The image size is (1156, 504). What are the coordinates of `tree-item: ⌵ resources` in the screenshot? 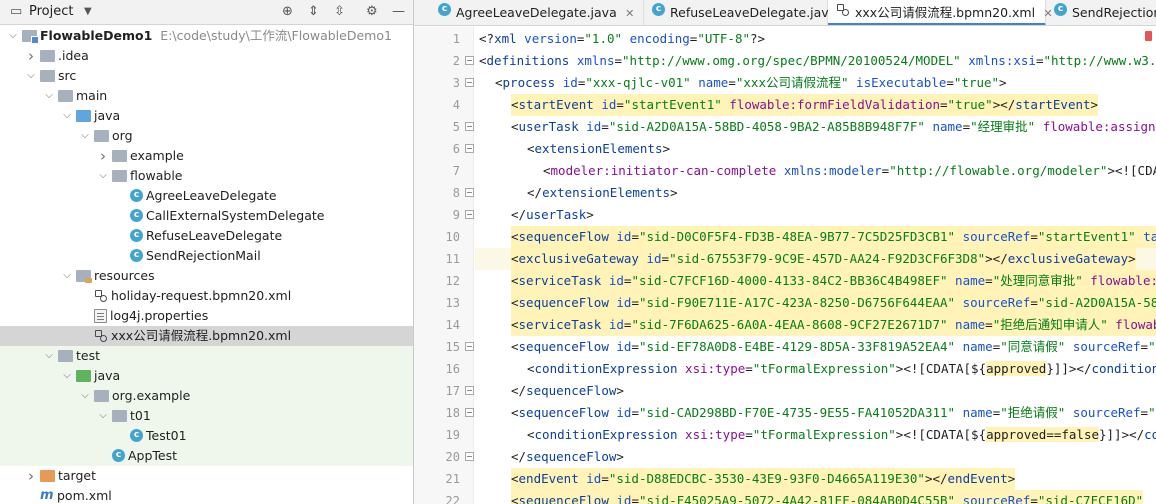 It's located at (206, 276).